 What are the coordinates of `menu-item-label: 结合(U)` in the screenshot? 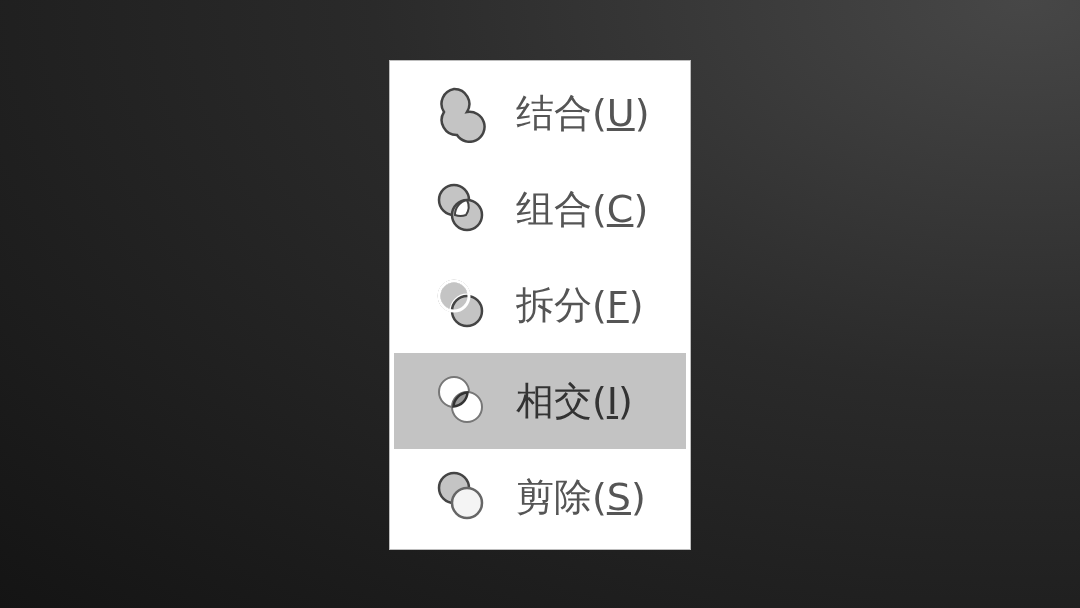 It's located at (583, 113).